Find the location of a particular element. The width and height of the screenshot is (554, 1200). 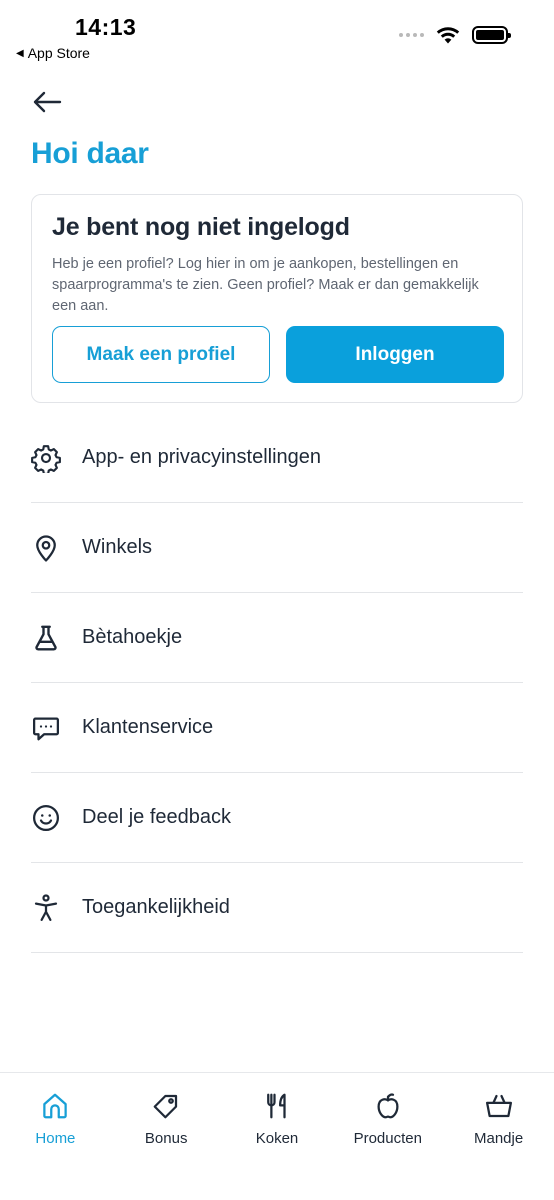

menu-item-label: Winkels is located at coordinates (117, 547).